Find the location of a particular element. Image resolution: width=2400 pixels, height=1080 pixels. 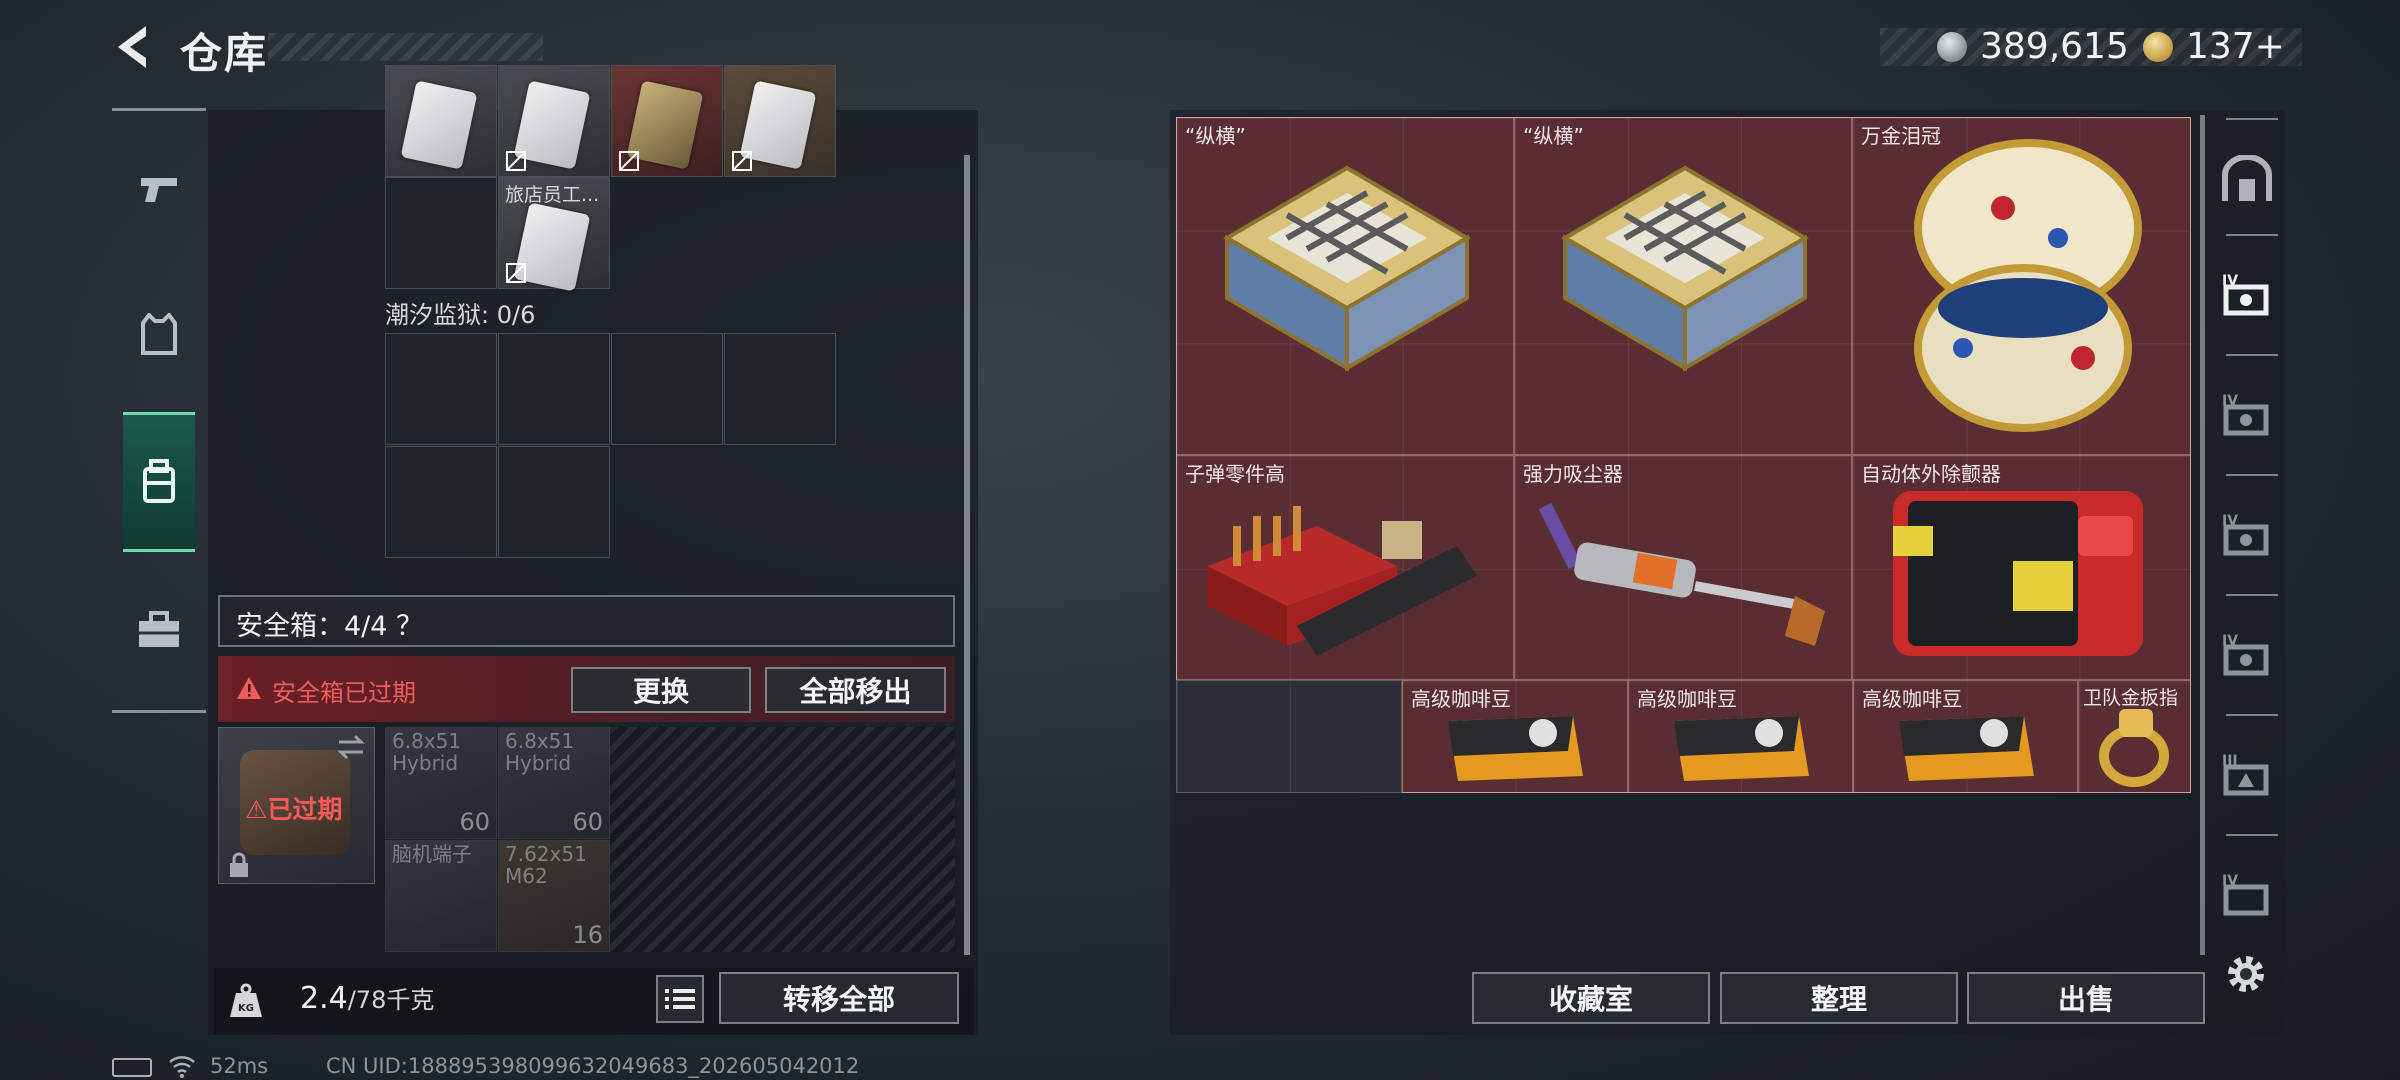

collection-item: 强力吸尘器 is located at coordinates (1683, 567).